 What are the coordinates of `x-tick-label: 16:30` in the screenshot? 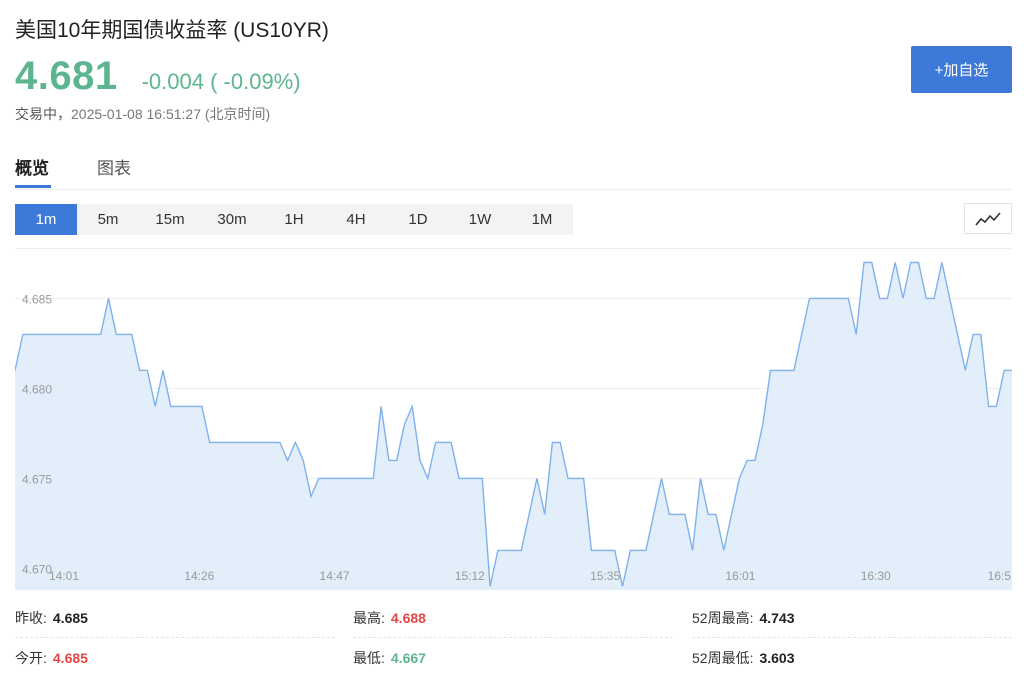 It's located at (876, 576).